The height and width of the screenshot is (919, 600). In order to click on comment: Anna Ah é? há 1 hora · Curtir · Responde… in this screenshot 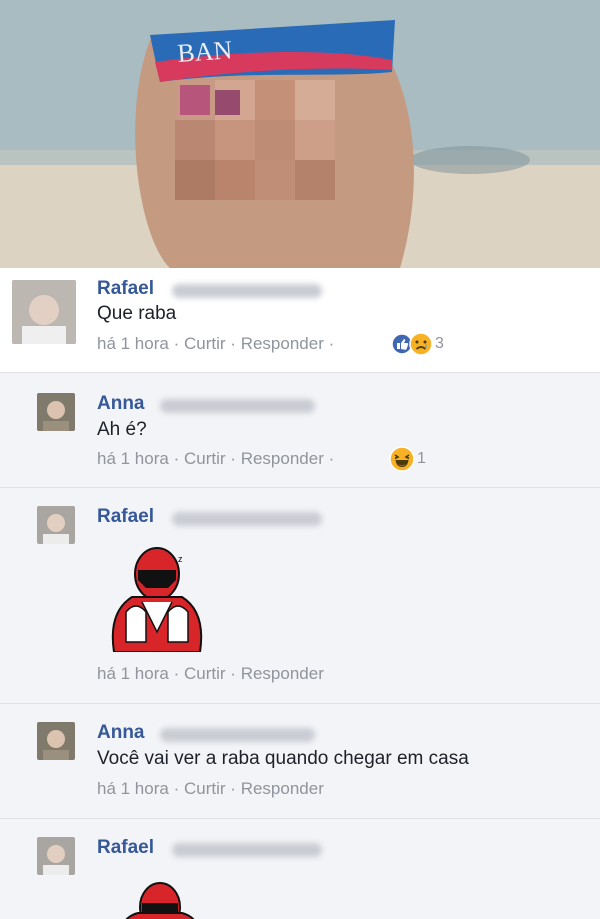, I will do `click(300, 430)`.